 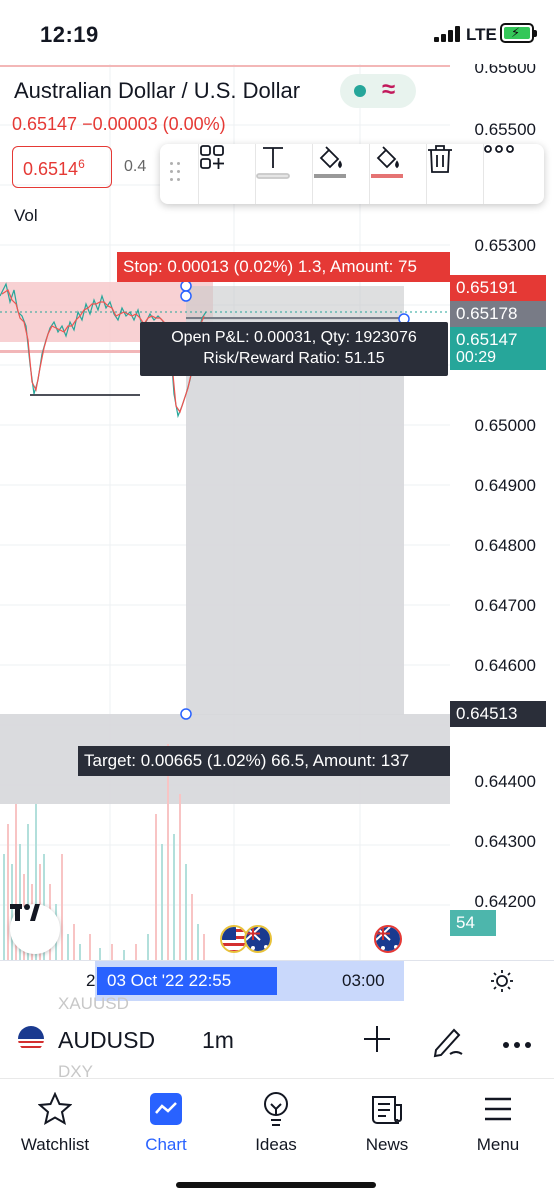 I want to click on settings-sun-icon, so click(x=502, y=981).